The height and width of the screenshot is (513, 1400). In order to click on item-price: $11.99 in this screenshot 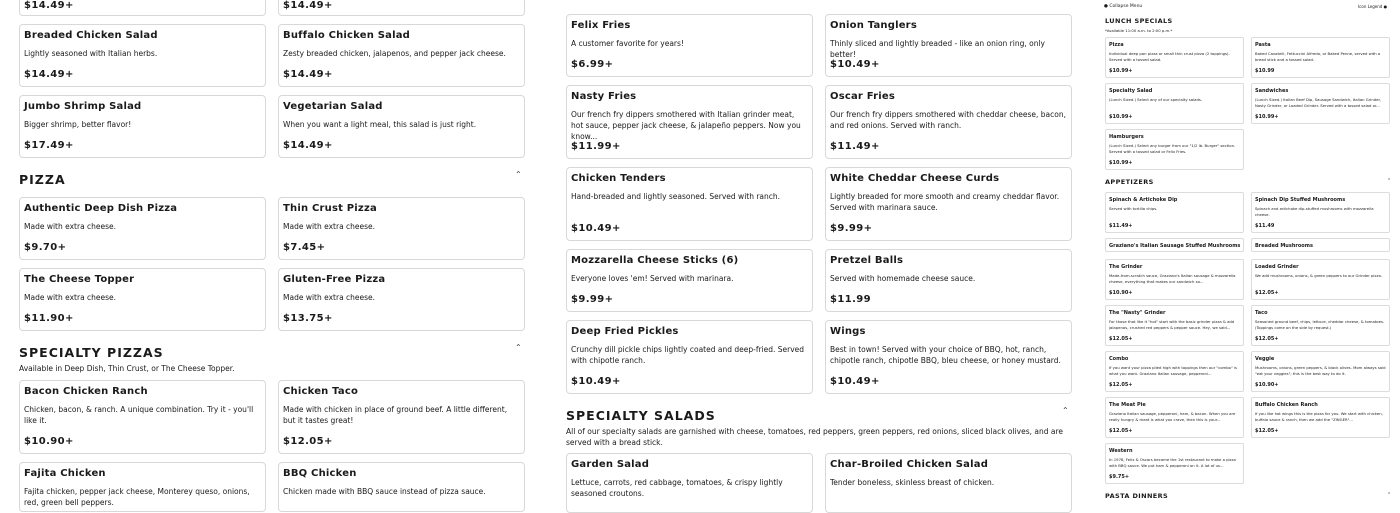, I will do `click(850, 299)`.